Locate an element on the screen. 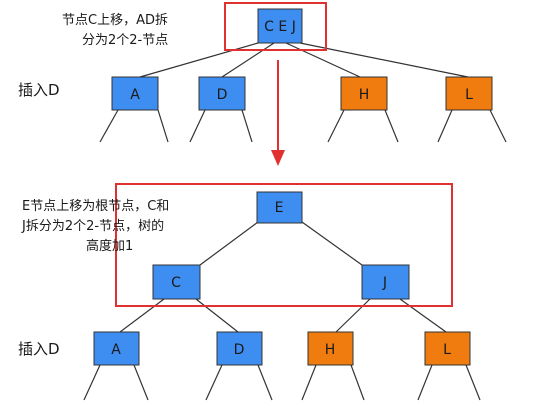 The image size is (537, 417). top-child-h-label: H is located at coordinates (364, 95).